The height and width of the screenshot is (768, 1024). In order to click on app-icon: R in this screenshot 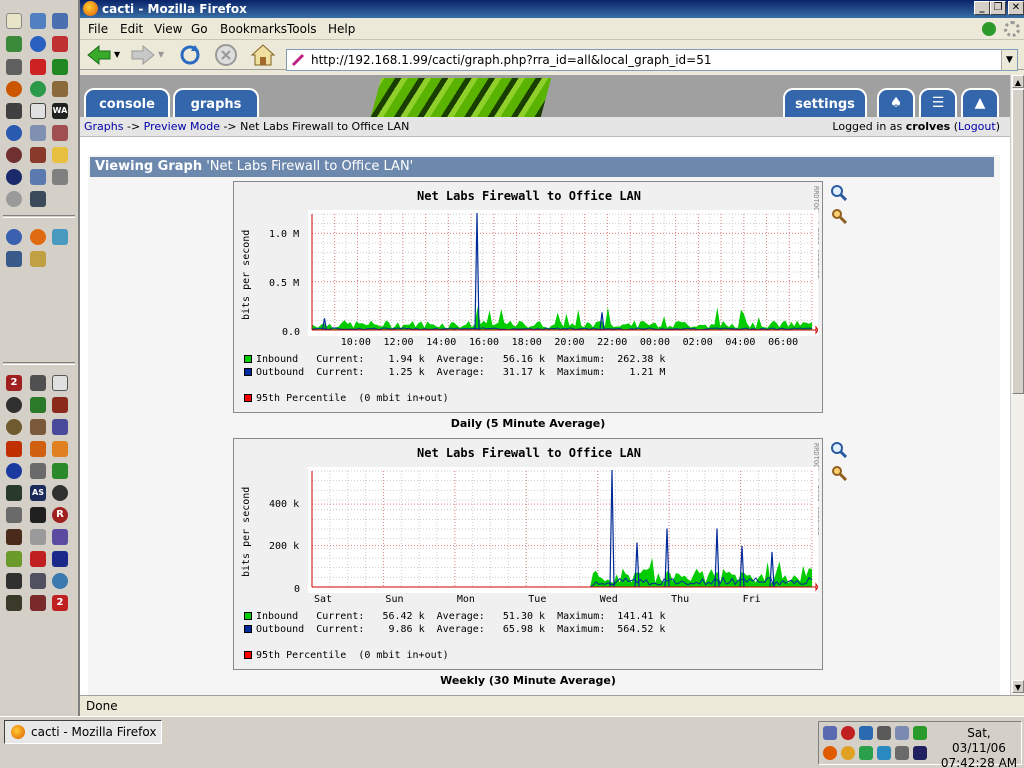, I will do `click(60, 515)`.